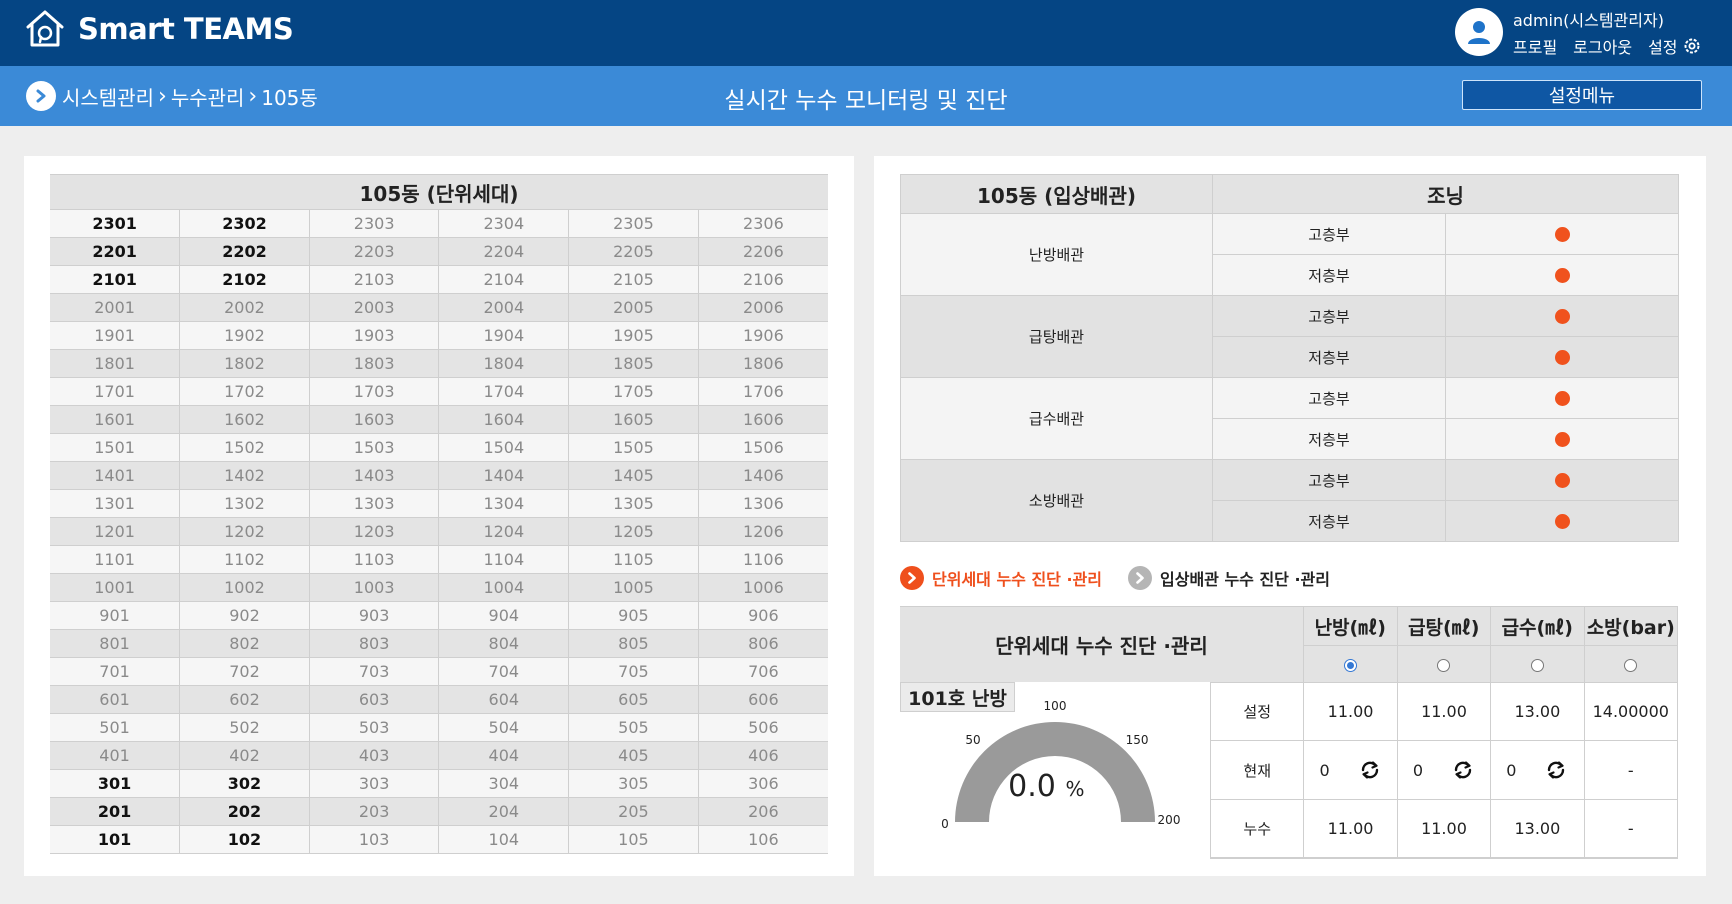  Describe the element at coordinates (763, 643) in the screenshot. I see `unit-cell: 806` at that location.